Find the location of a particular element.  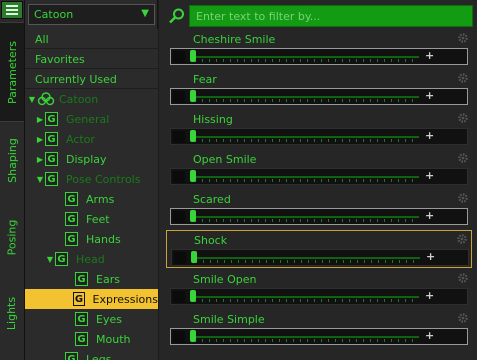

tree-item-label: Head is located at coordinates (90, 259).